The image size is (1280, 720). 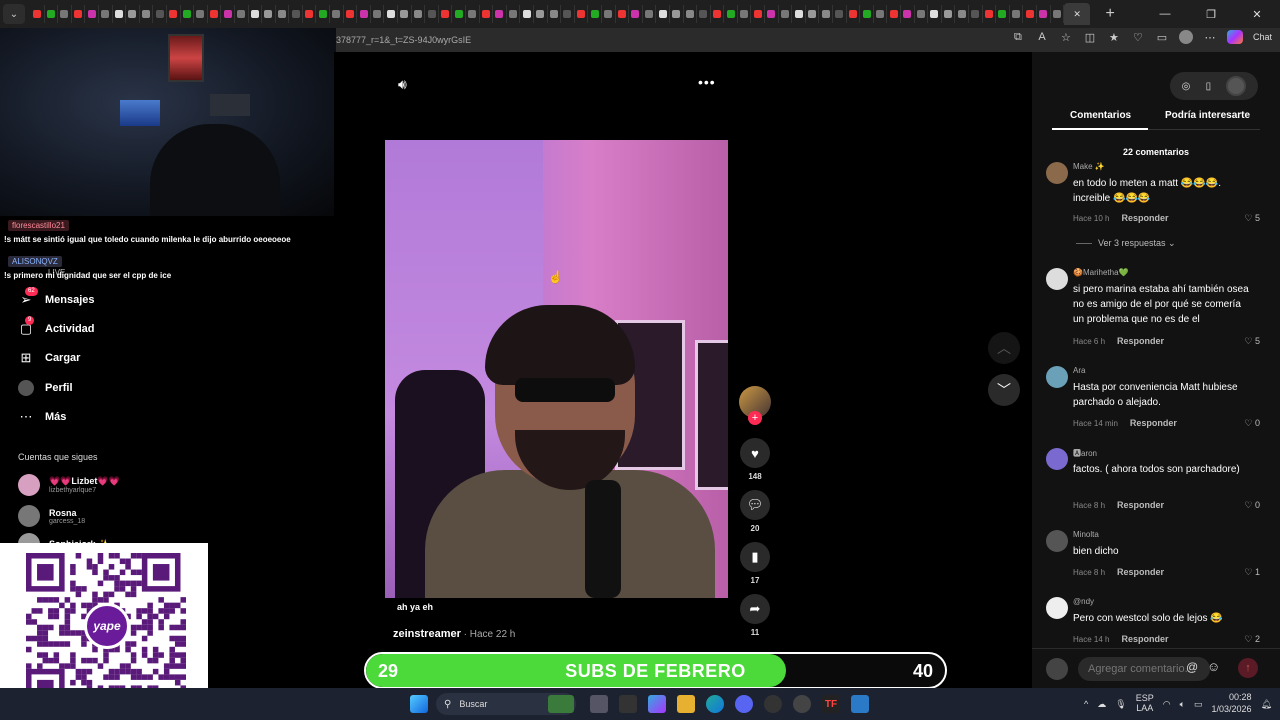 I want to click on sidebar-item-perfil: Perfil, so click(x=45, y=388).